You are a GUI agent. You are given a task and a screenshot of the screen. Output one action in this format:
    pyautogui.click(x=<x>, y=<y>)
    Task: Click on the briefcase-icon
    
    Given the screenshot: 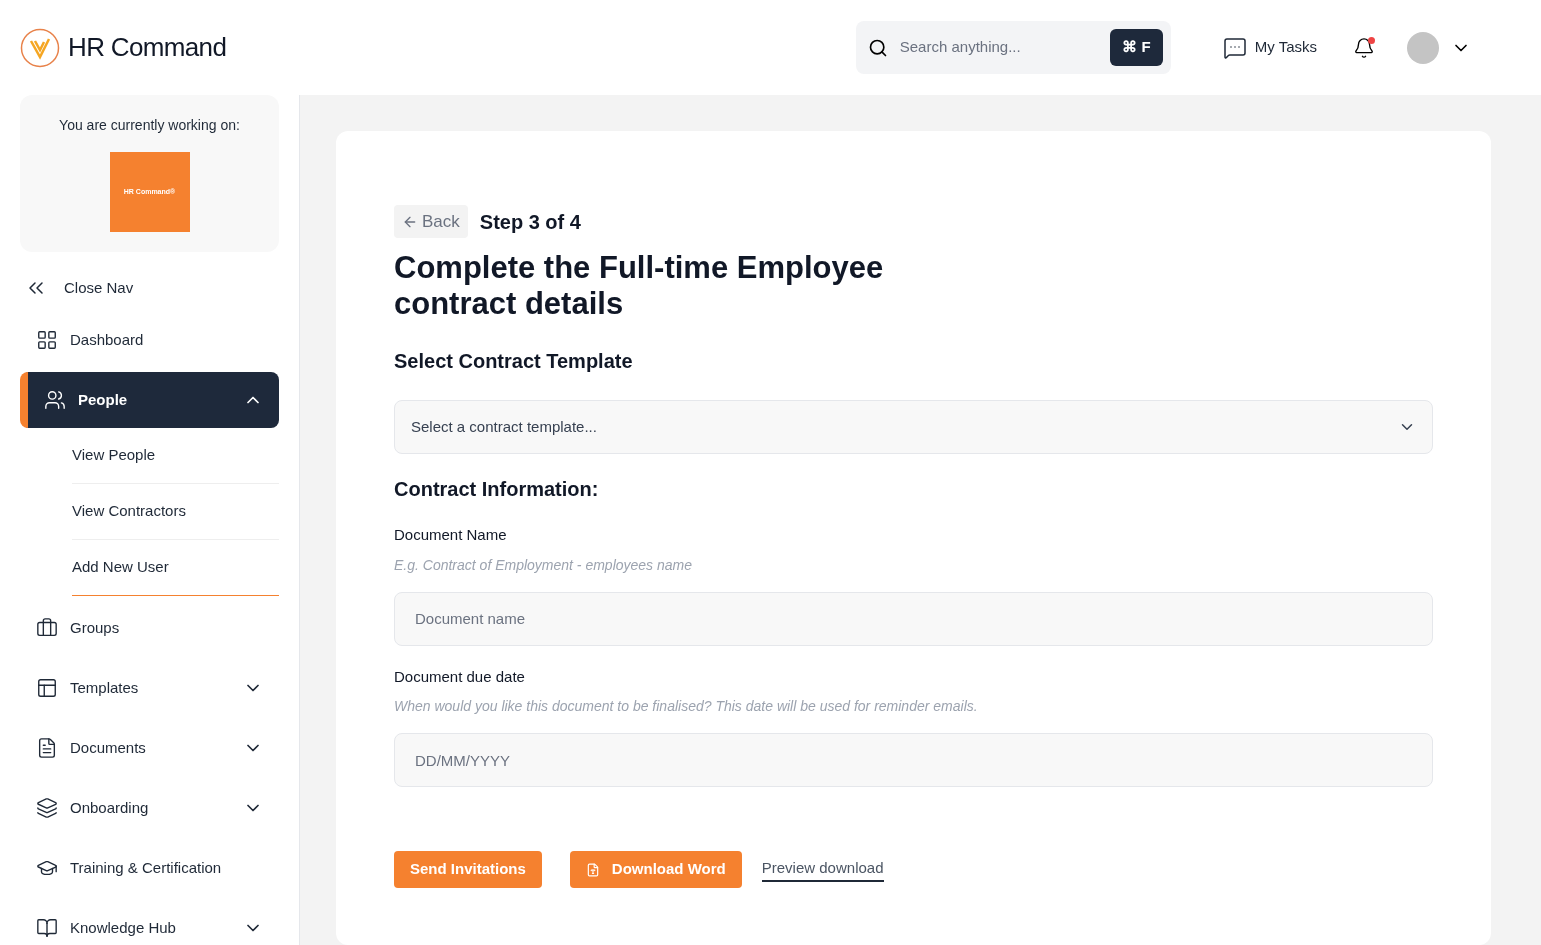 What is the action you would take?
    pyautogui.click(x=47, y=628)
    